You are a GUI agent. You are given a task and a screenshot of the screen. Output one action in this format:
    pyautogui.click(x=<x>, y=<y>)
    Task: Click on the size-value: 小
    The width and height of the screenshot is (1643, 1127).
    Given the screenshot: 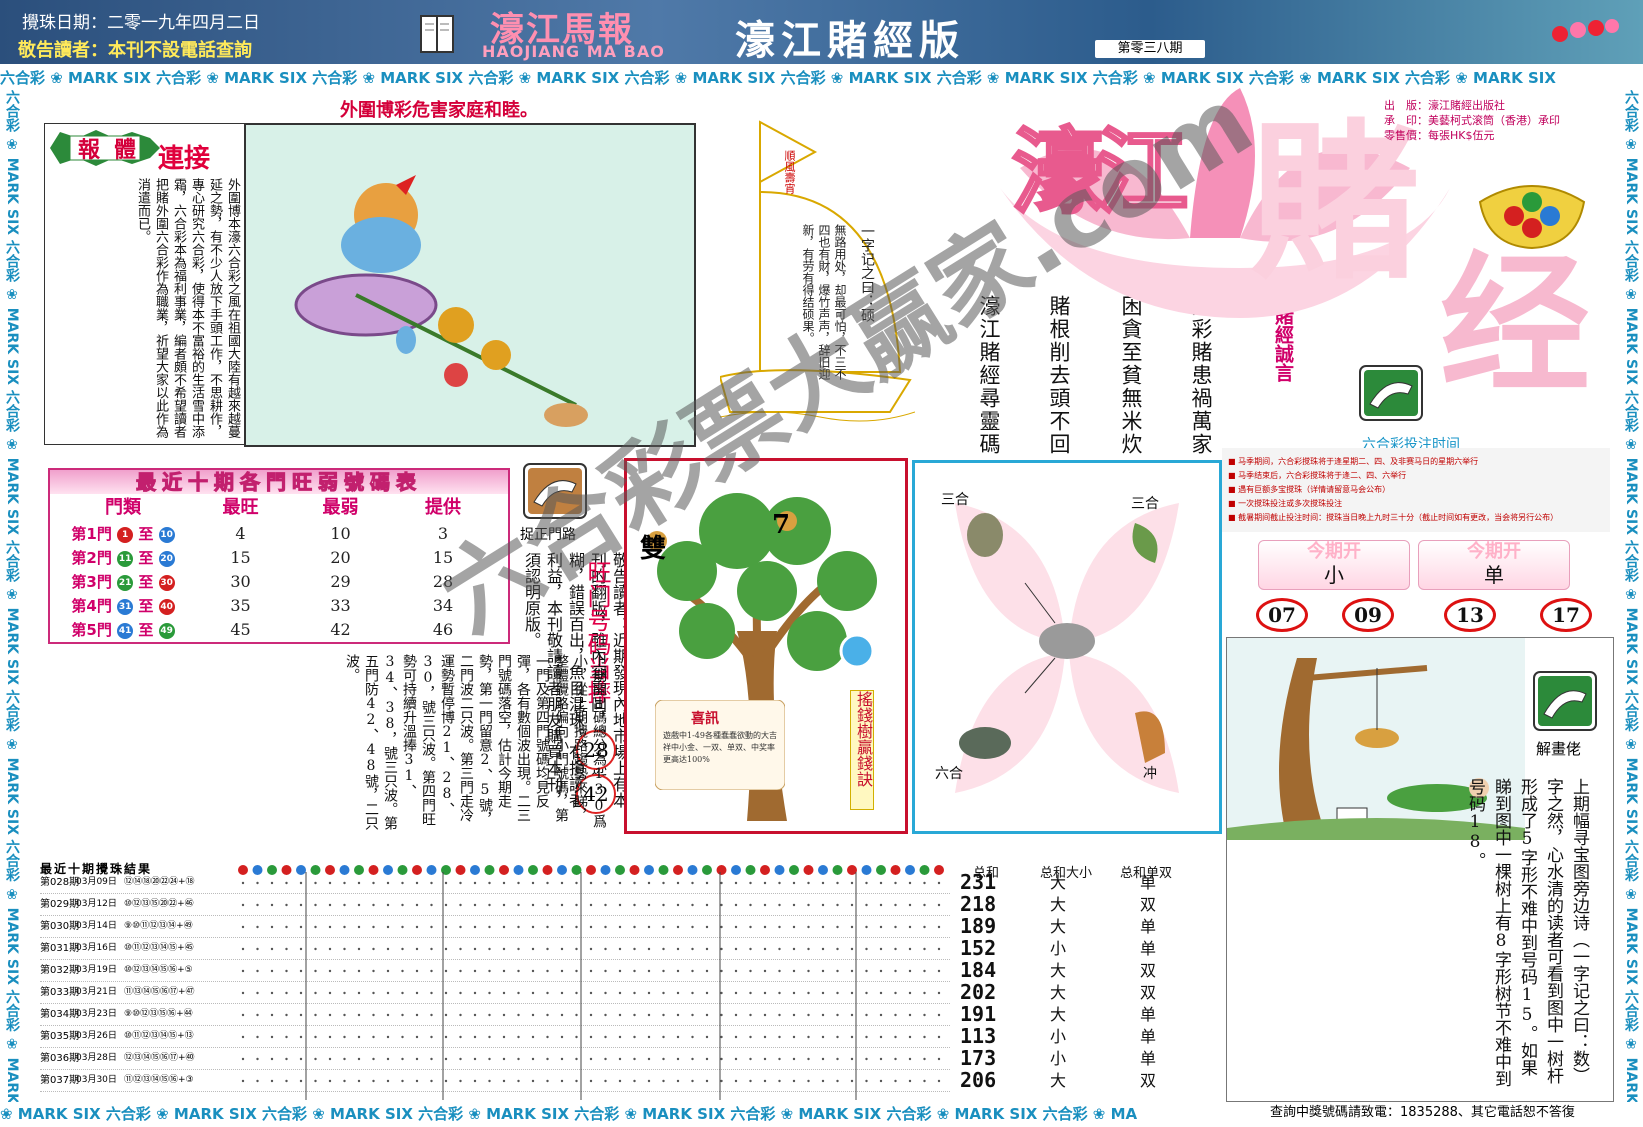 What is the action you would take?
    pyautogui.click(x=1058, y=1036)
    